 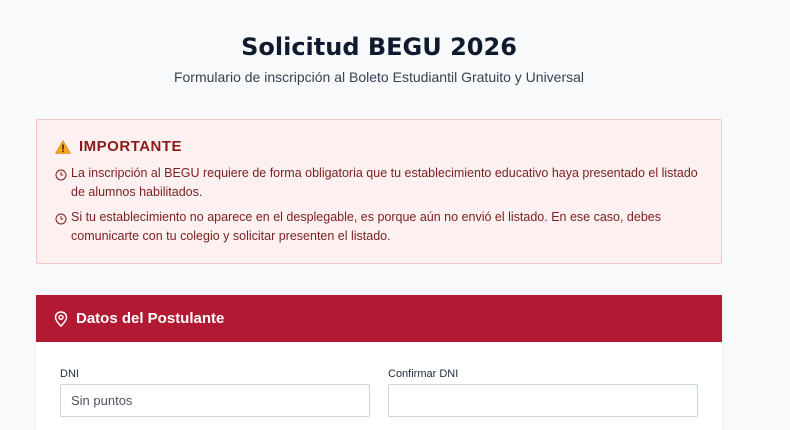 I want to click on section-header: Datos del Postulante, so click(x=379, y=318).